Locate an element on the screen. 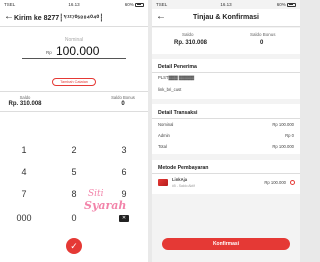 This screenshot has height=262, width=320. total-label: Total is located at coordinates (162, 146).